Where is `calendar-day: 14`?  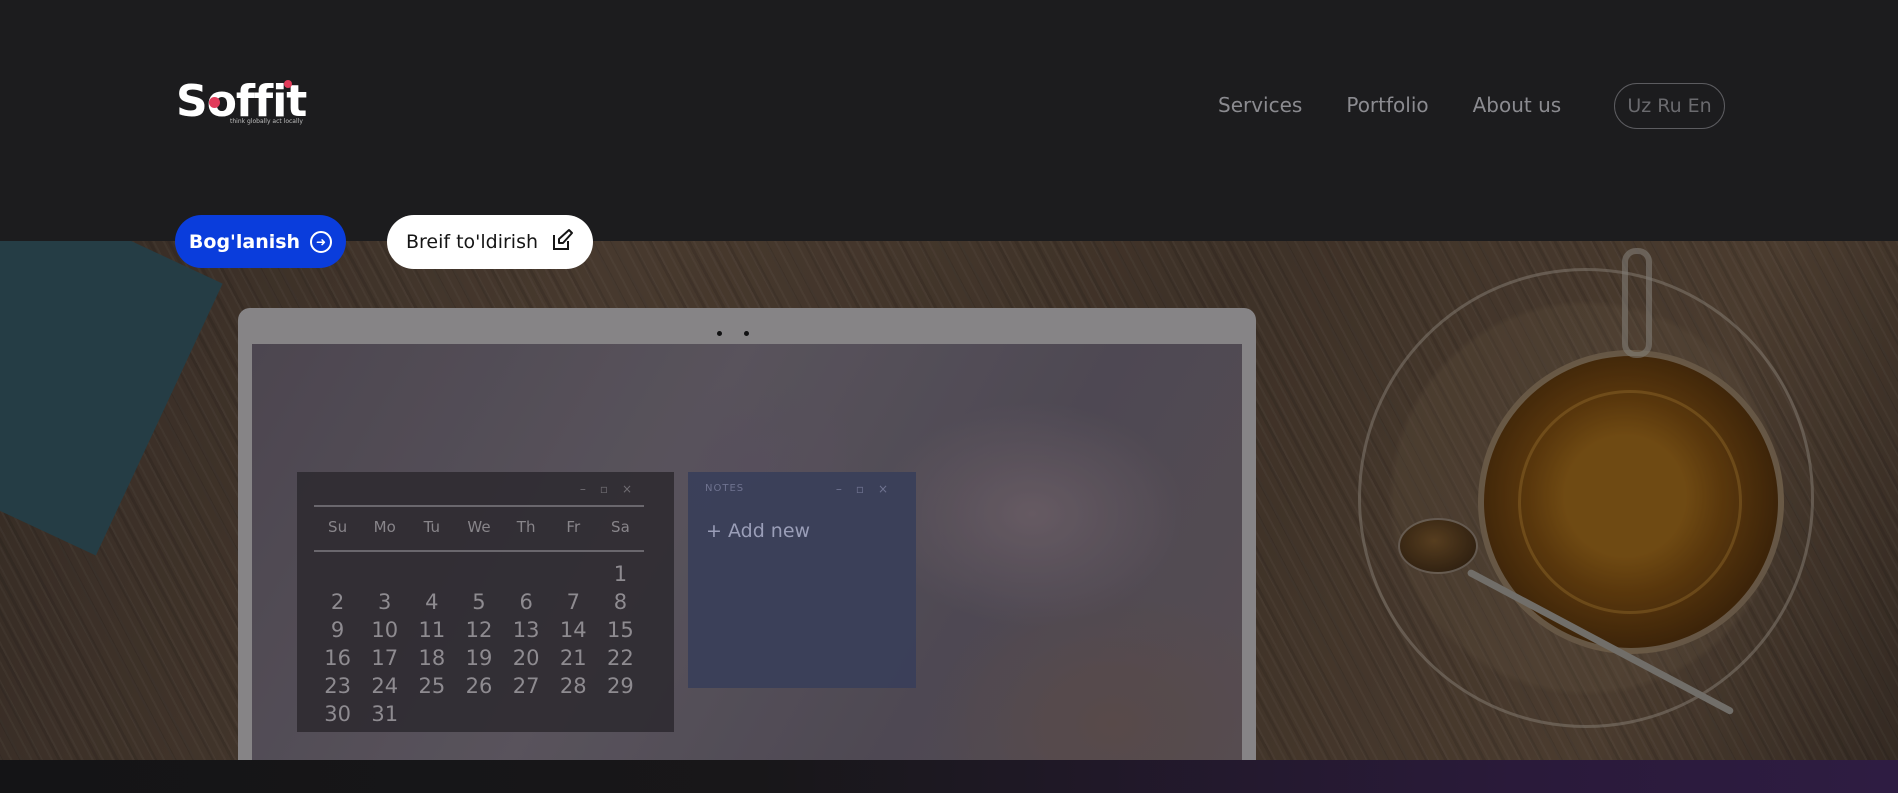 calendar-day: 14 is located at coordinates (573, 630).